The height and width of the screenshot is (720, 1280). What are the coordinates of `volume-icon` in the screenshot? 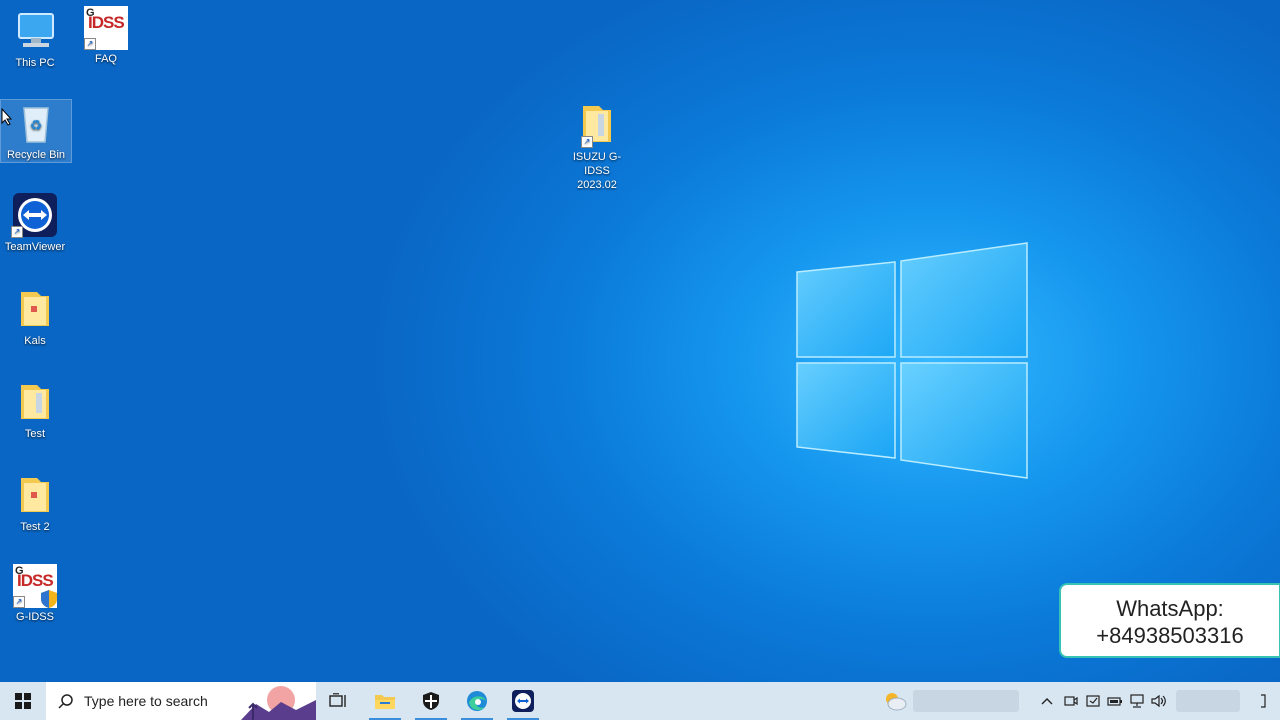 It's located at (1158, 701).